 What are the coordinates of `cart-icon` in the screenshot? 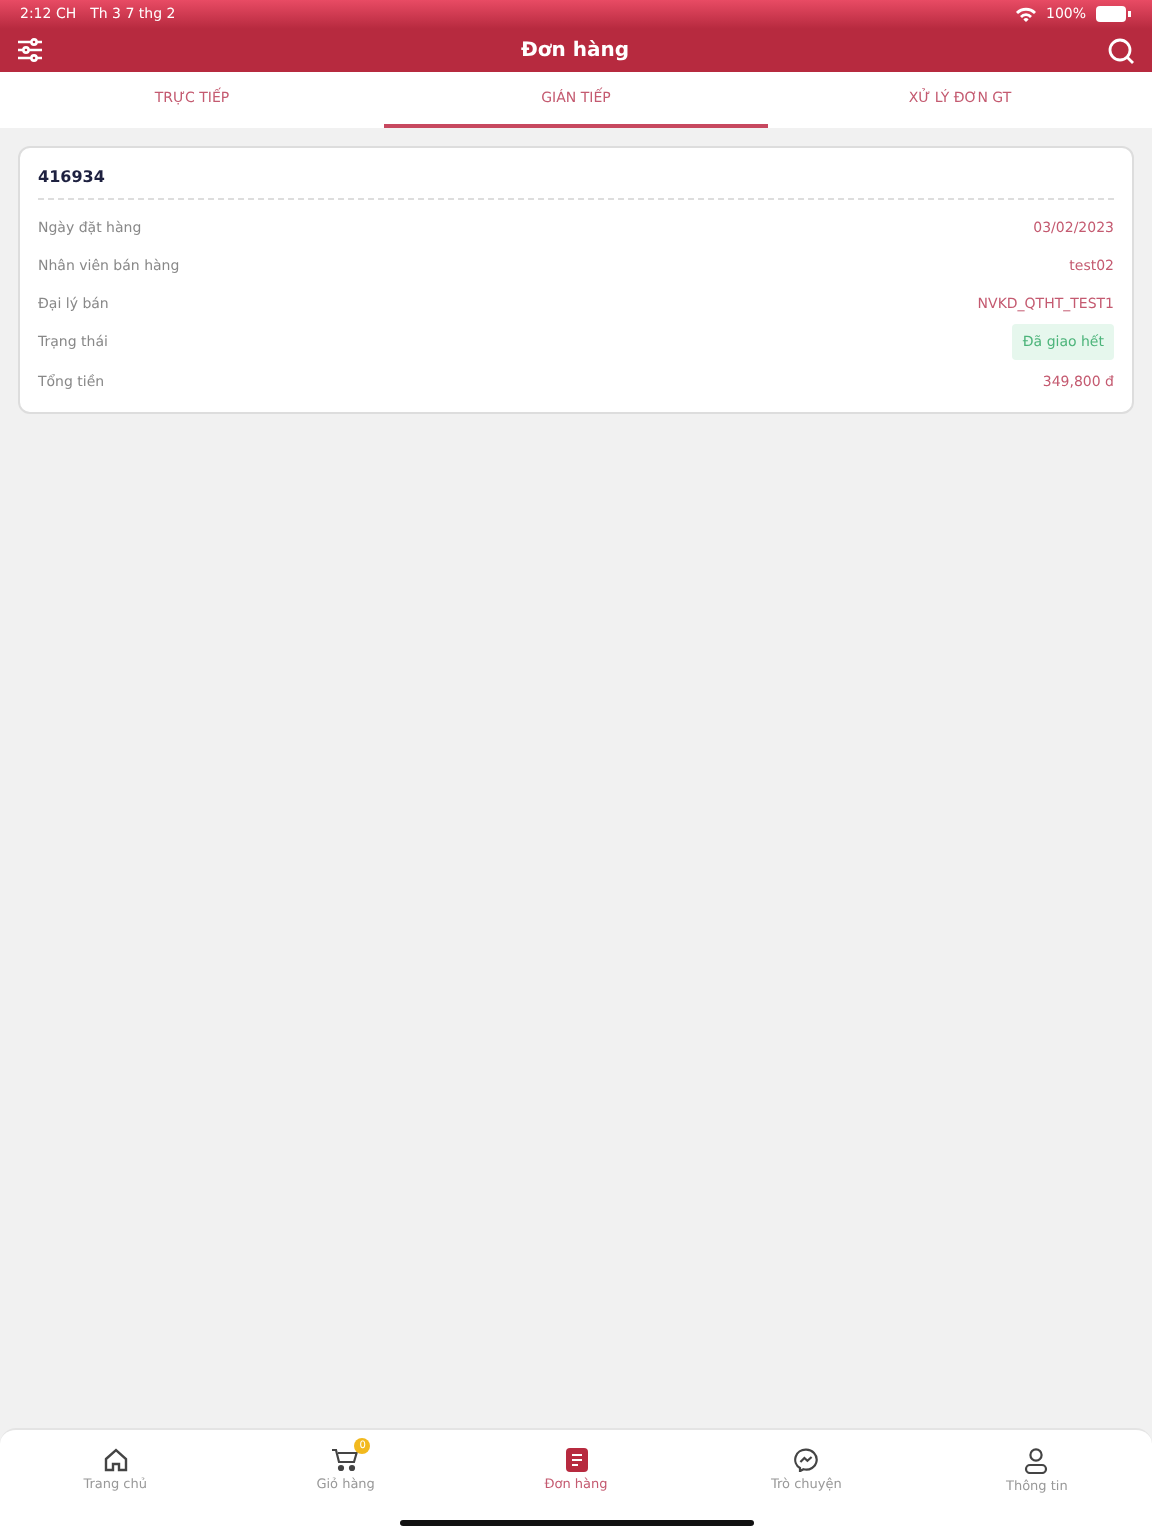 It's located at (345, 1460).